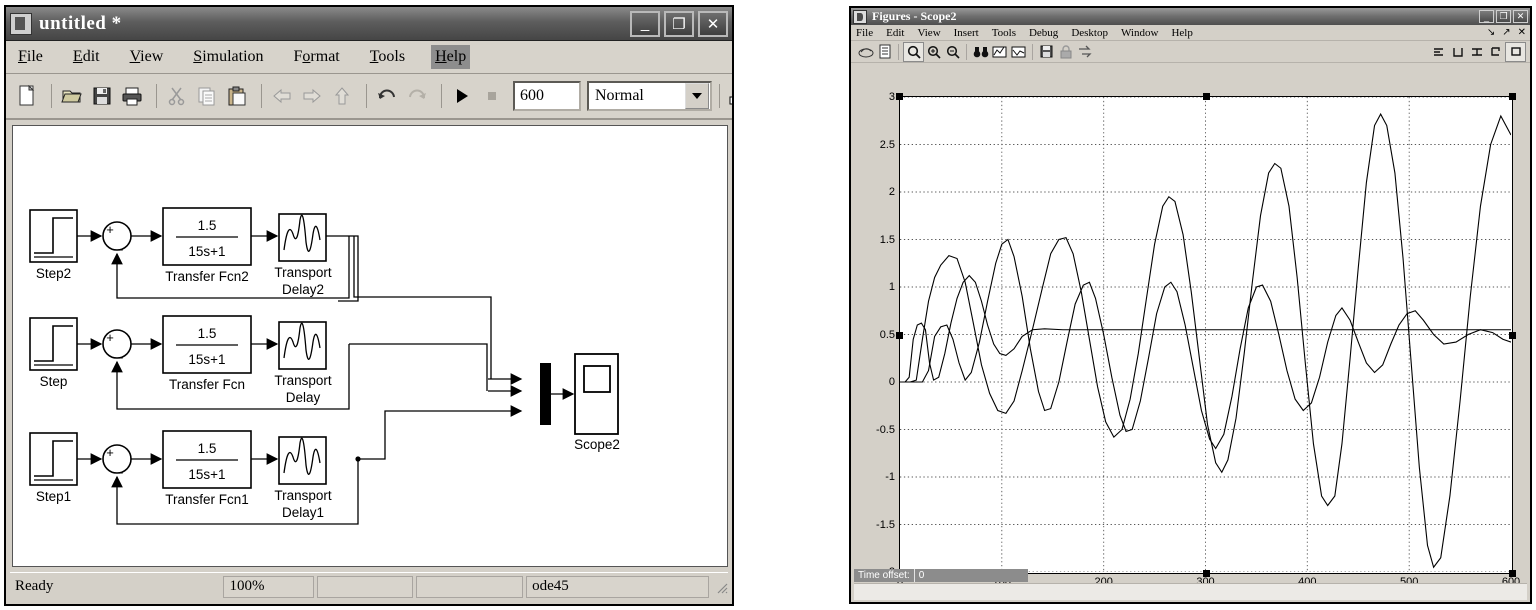 The height and width of the screenshot is (610, 1536). What do you see at coordinates (645, 23) in the screenshot?
I see `simulink-minimize-button: _` at bounding box center [645, 23].